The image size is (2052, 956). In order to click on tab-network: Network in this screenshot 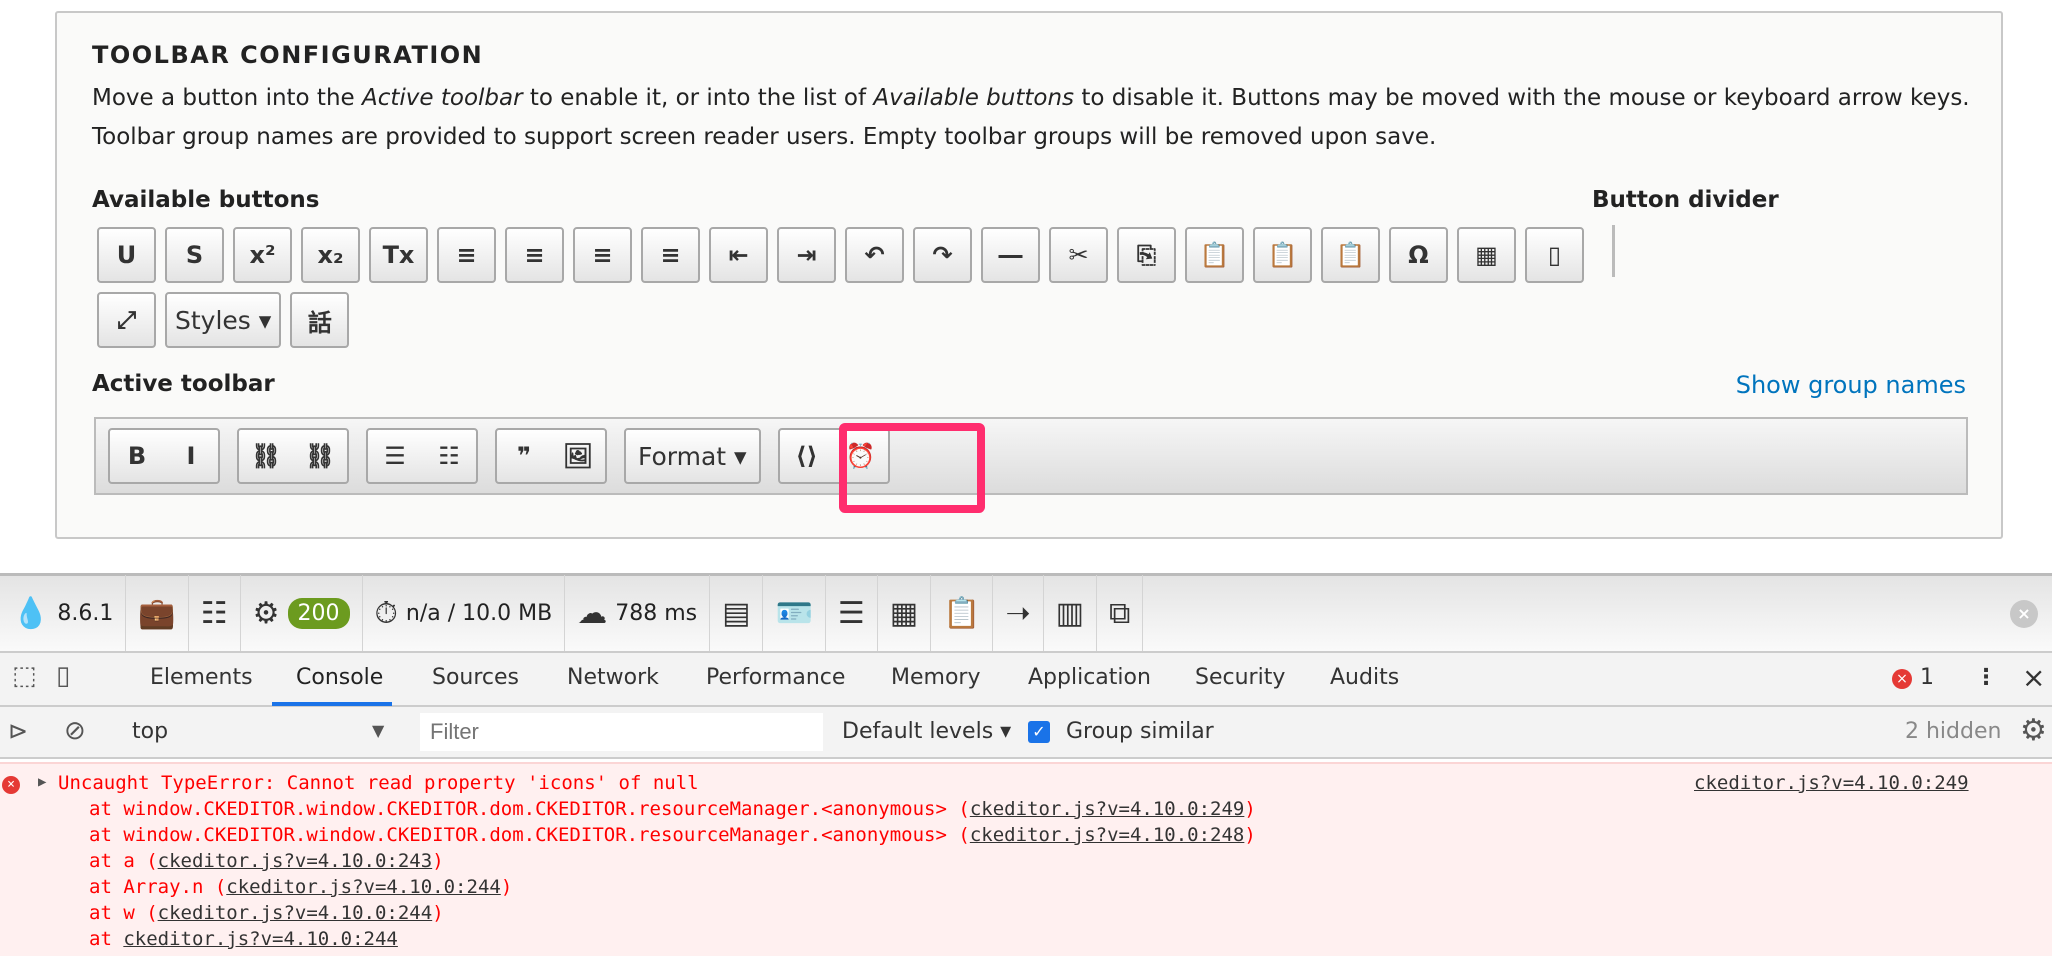, I will do `click(613, 677)`.